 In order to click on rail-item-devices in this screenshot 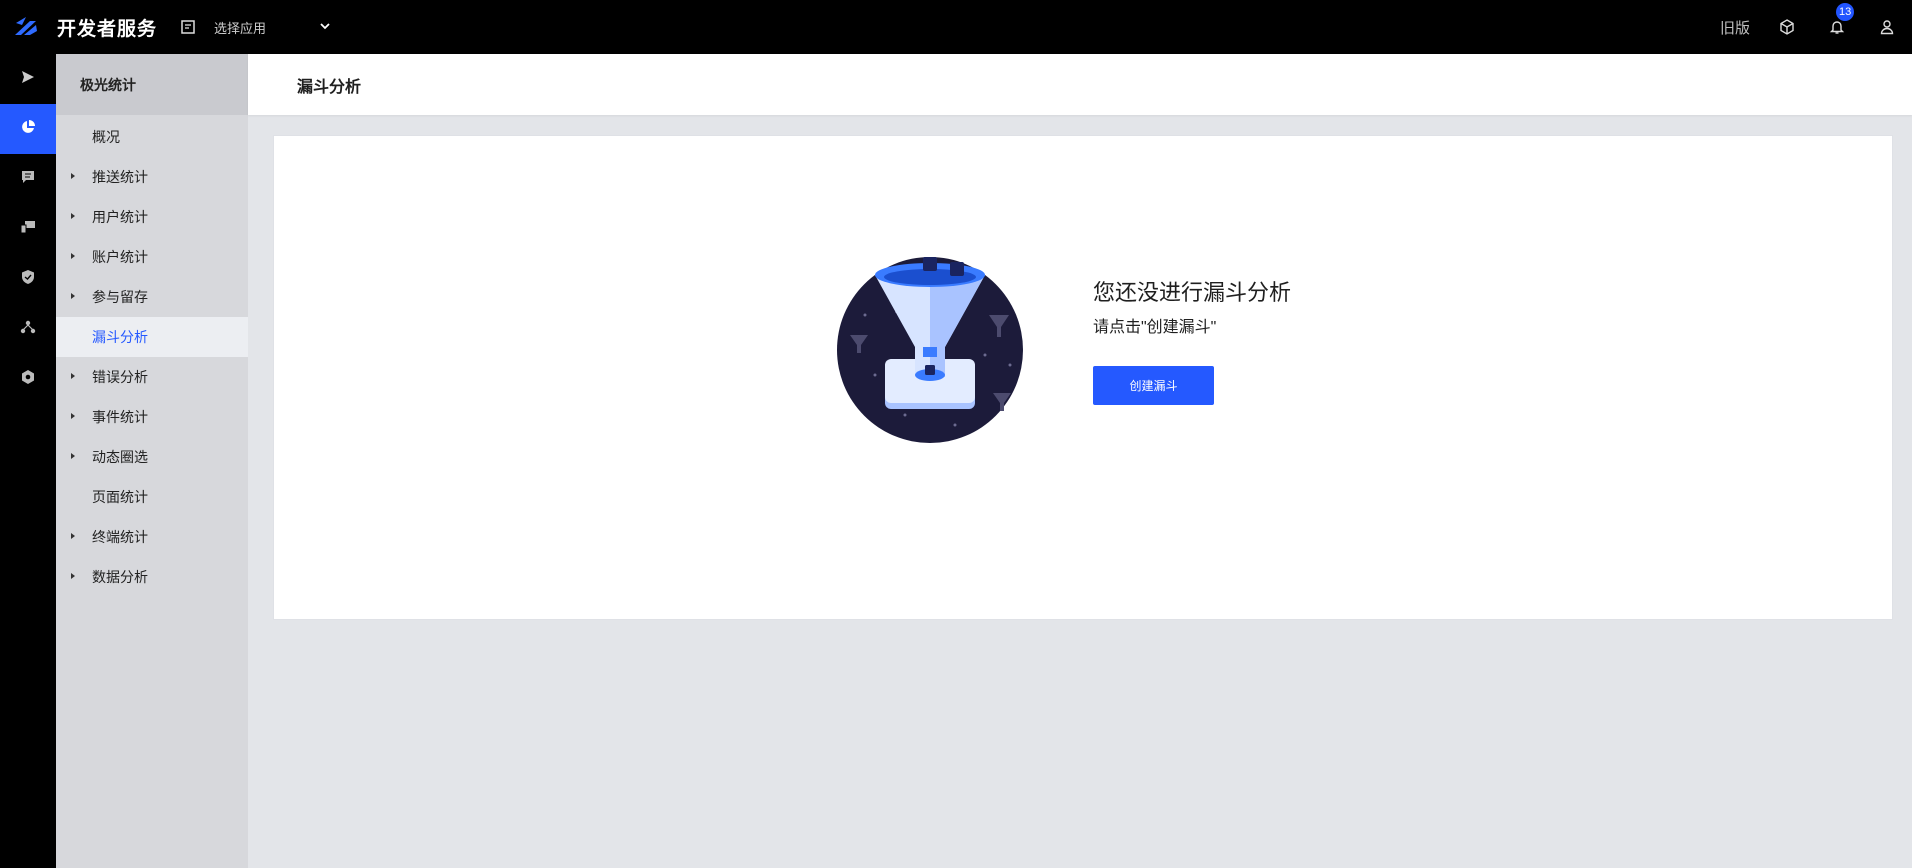, I will do `click(28, 229)`.